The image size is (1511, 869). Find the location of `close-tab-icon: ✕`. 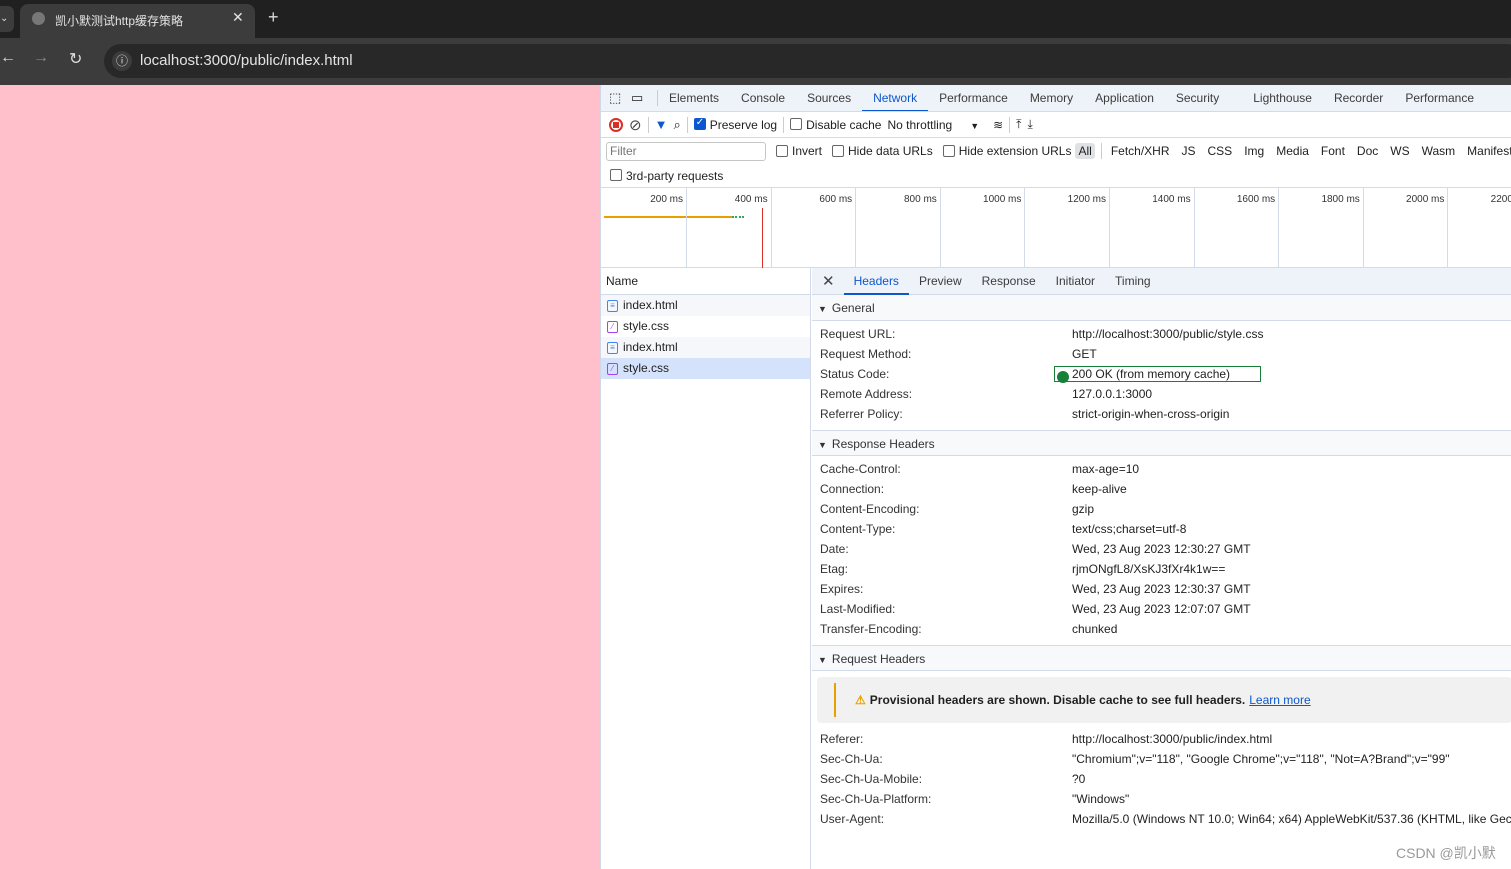

close-tab-icon: ✕ is located at coordinates (238, 17).